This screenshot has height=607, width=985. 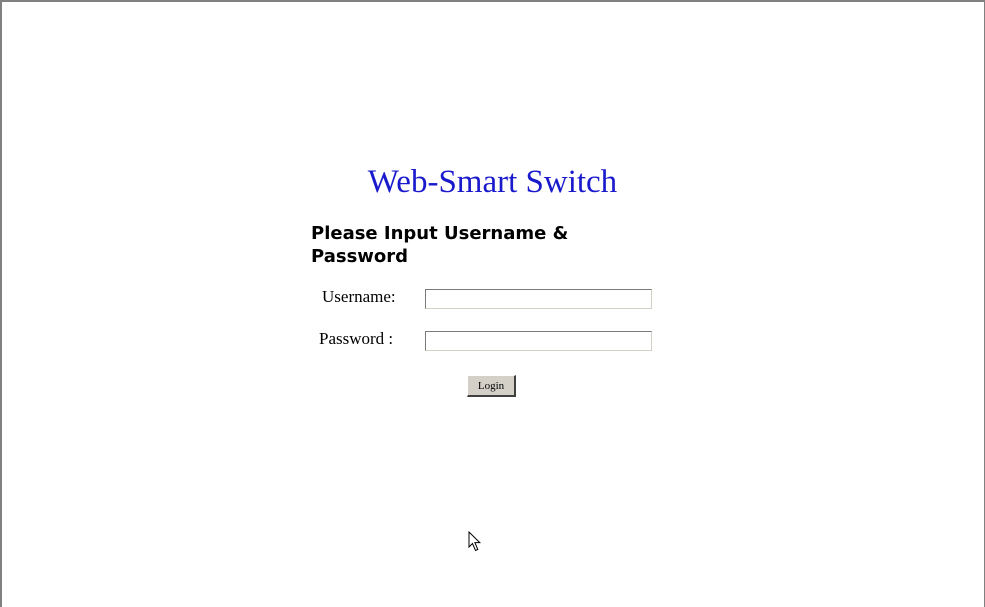 I want to click on password-label: Password :, so click(x=356, y=338).